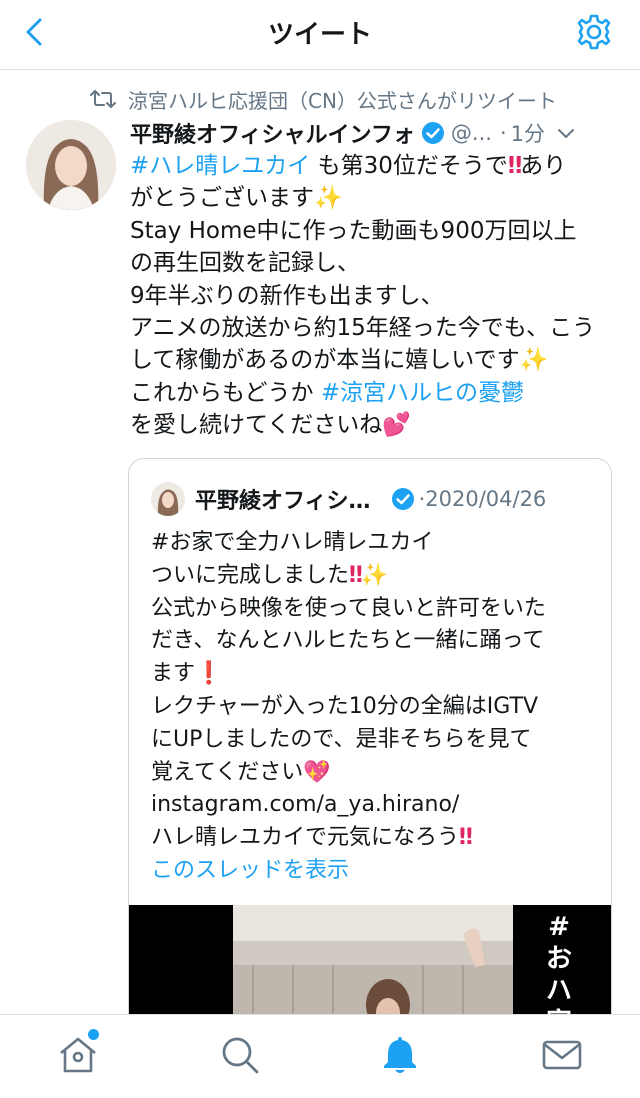 The width and height of the screenshot is (640, 1098). Describe the element at coordinates (376, 871) in the screenshot. I see `show-thread-link: このスレッドを表示` at that location.